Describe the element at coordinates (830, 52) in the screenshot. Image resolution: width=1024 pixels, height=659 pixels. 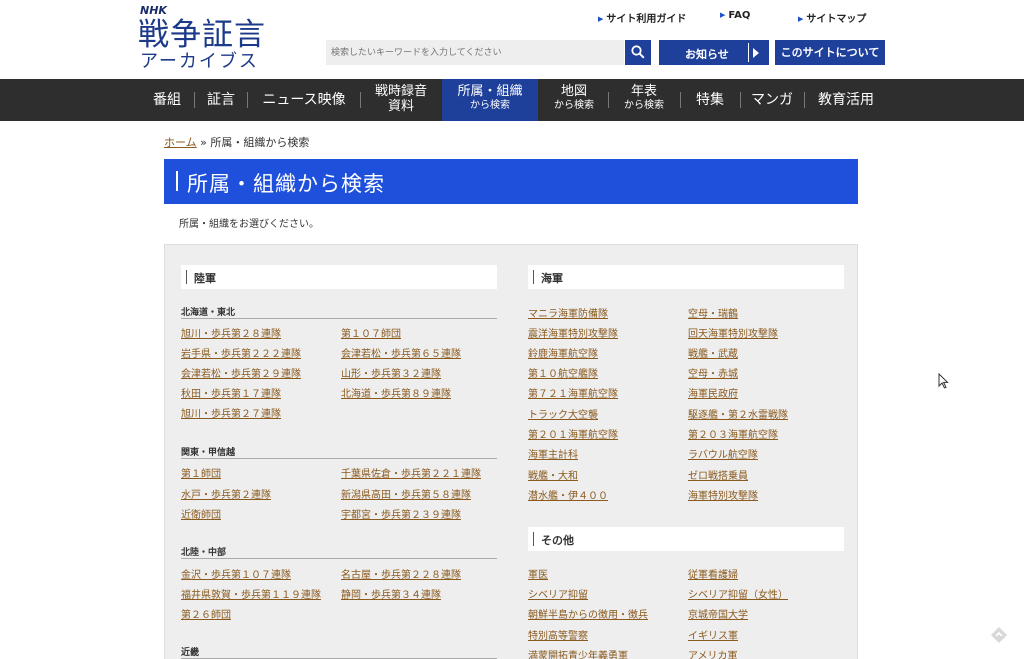
I see `about-button: このサイトについて` at that location.